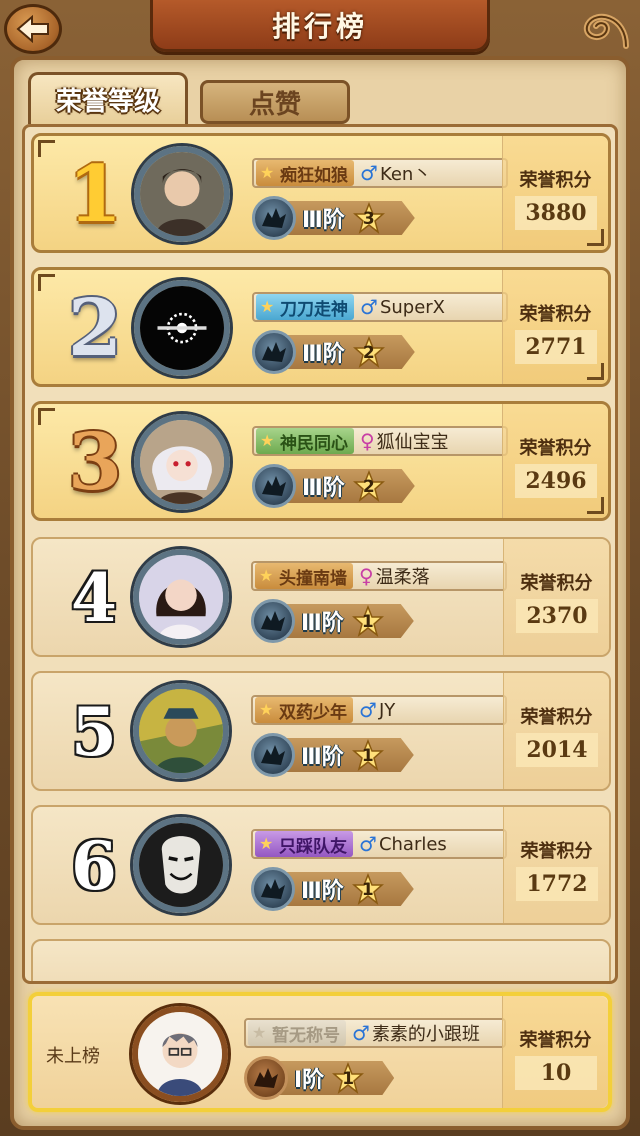 The width and height of the screenshot is (640, 1136). Describe the element at coordinates (95, 328) in the screenshot. I see `rank-number: 2` at that location.